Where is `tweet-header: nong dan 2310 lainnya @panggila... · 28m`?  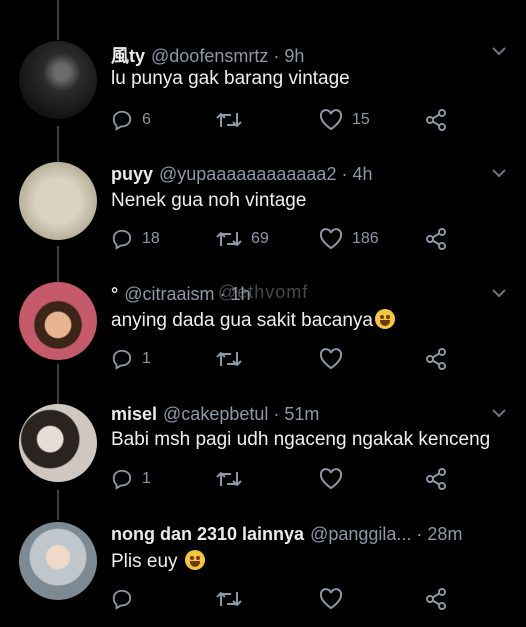 tweet-header: nong dan 2310 lainnya @panggila... · 28m is located at coordinates (286, 534).